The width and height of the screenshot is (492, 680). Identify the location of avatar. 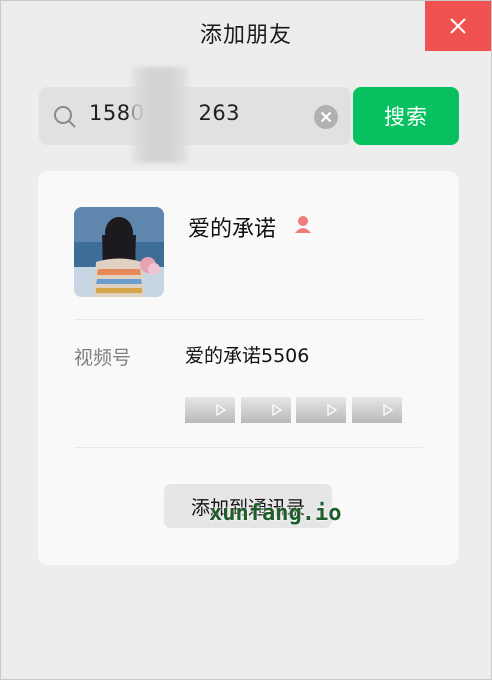
(119, 252).